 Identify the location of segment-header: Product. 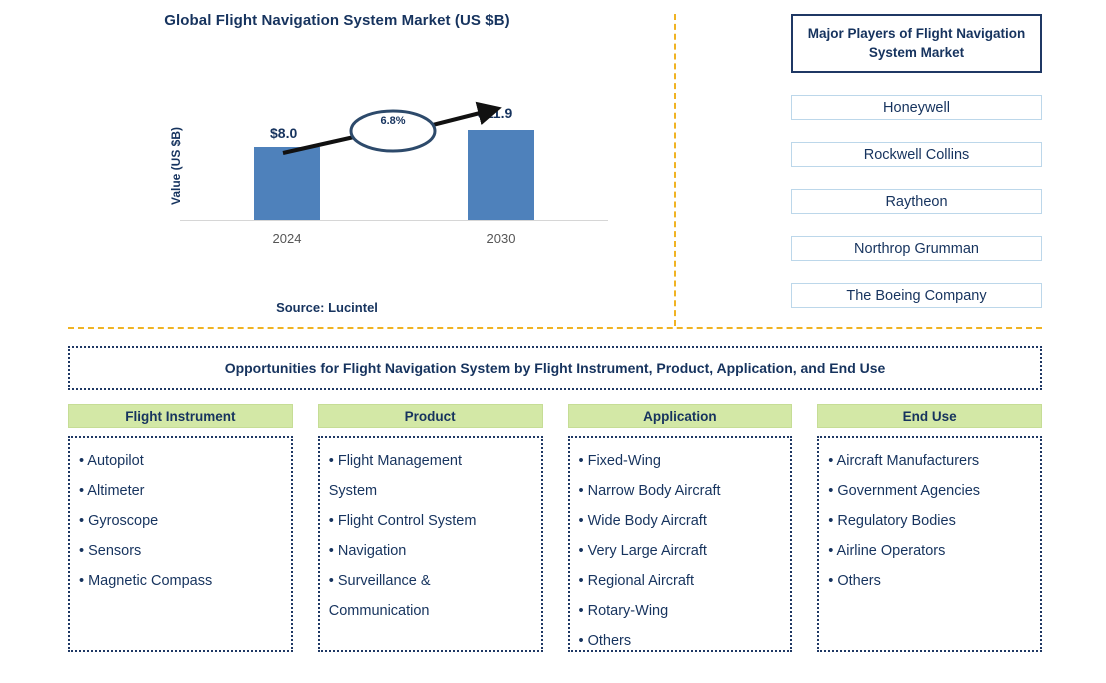
(430, 416).